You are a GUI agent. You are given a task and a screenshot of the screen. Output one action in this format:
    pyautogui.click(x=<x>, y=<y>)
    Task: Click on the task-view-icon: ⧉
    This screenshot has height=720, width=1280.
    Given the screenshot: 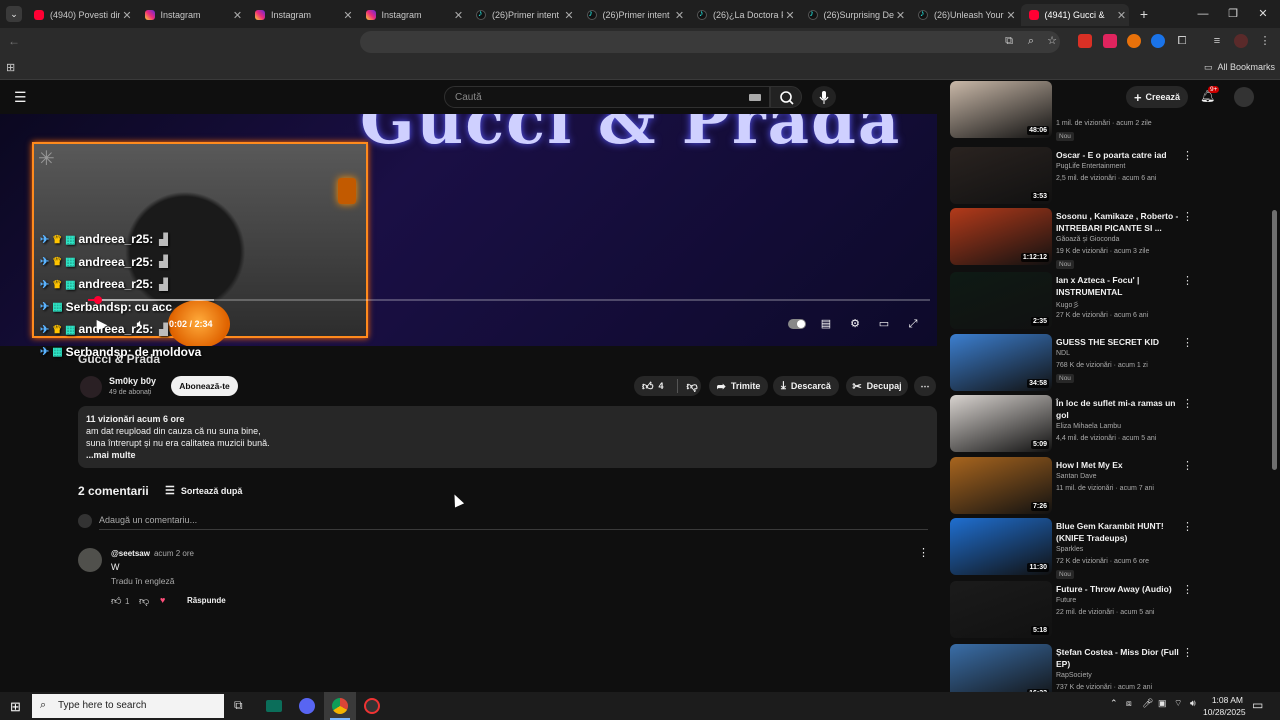 What is the action you would take?
    pyautogui.click(x=238, y=705)
    